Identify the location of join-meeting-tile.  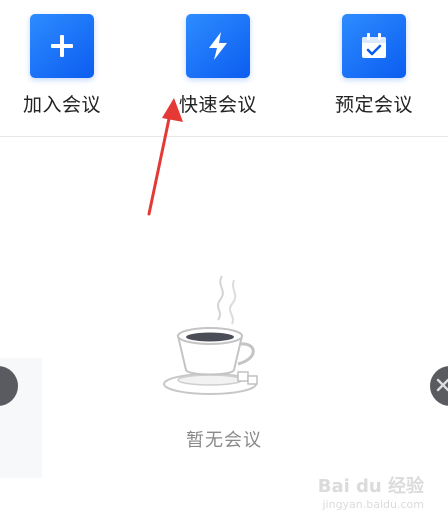
(62, 46).